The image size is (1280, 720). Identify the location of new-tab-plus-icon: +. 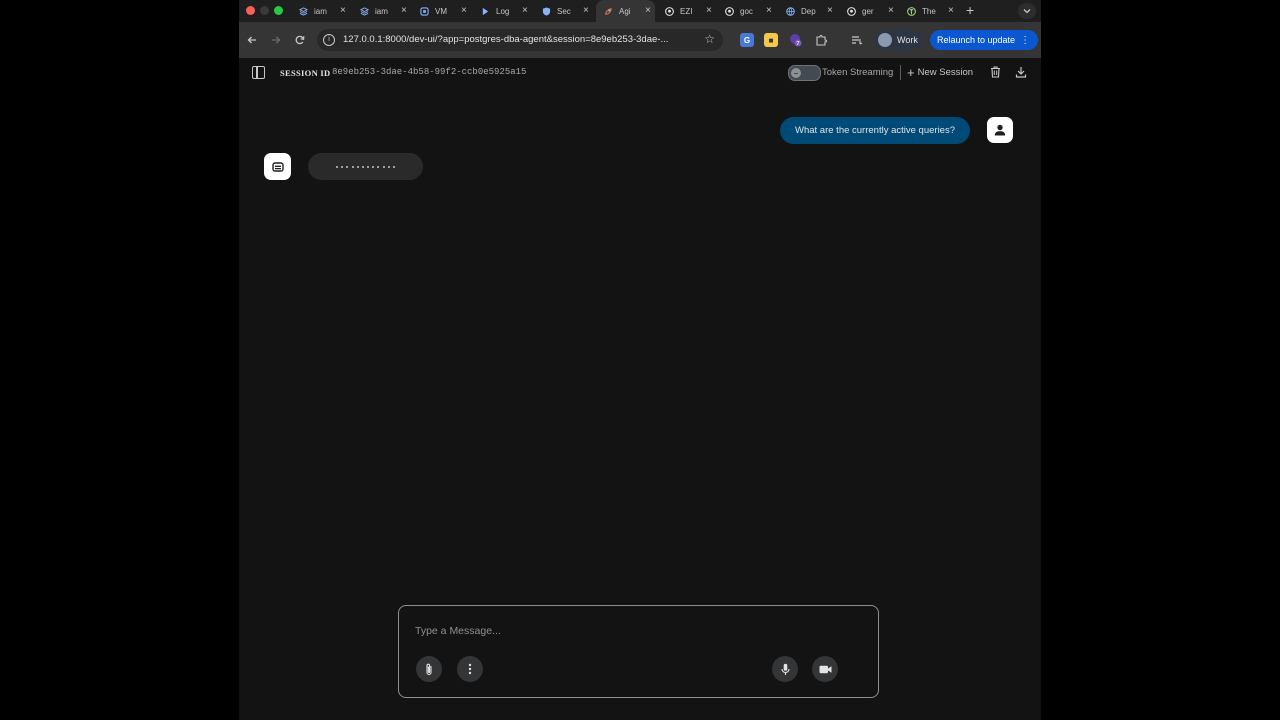
(970, 10).